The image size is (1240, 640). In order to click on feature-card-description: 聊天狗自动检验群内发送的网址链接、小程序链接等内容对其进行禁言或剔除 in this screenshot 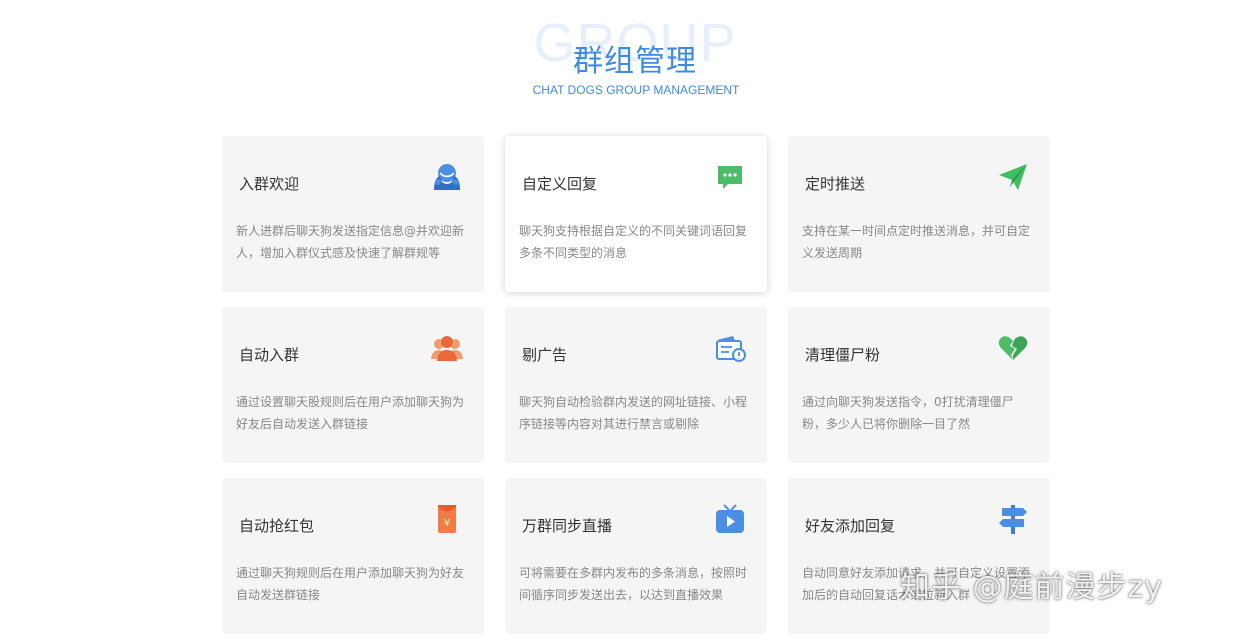, I will do `click(633, 413)`.